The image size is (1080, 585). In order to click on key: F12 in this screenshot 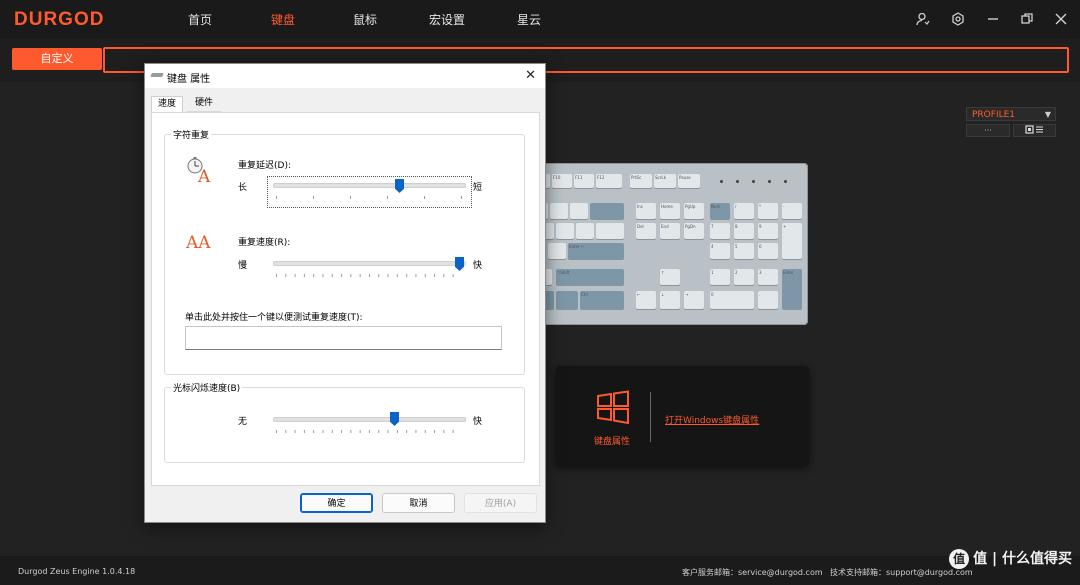, I will do `click(609, 181)`.